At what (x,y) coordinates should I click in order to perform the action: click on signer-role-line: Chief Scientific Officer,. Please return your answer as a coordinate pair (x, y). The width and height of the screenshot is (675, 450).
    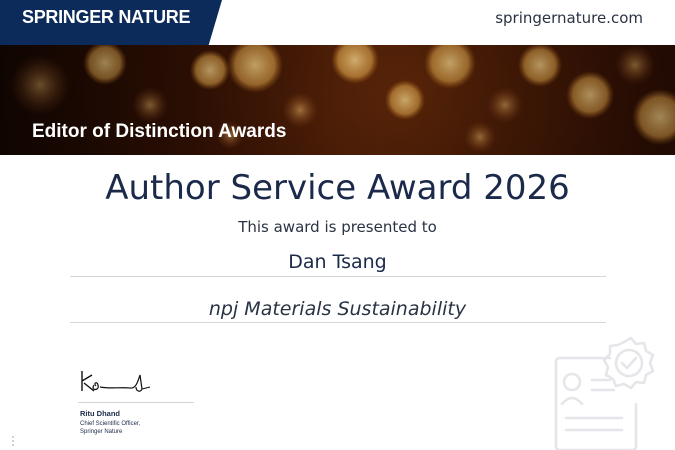
    Looking at the image, I should click on (110, 424).